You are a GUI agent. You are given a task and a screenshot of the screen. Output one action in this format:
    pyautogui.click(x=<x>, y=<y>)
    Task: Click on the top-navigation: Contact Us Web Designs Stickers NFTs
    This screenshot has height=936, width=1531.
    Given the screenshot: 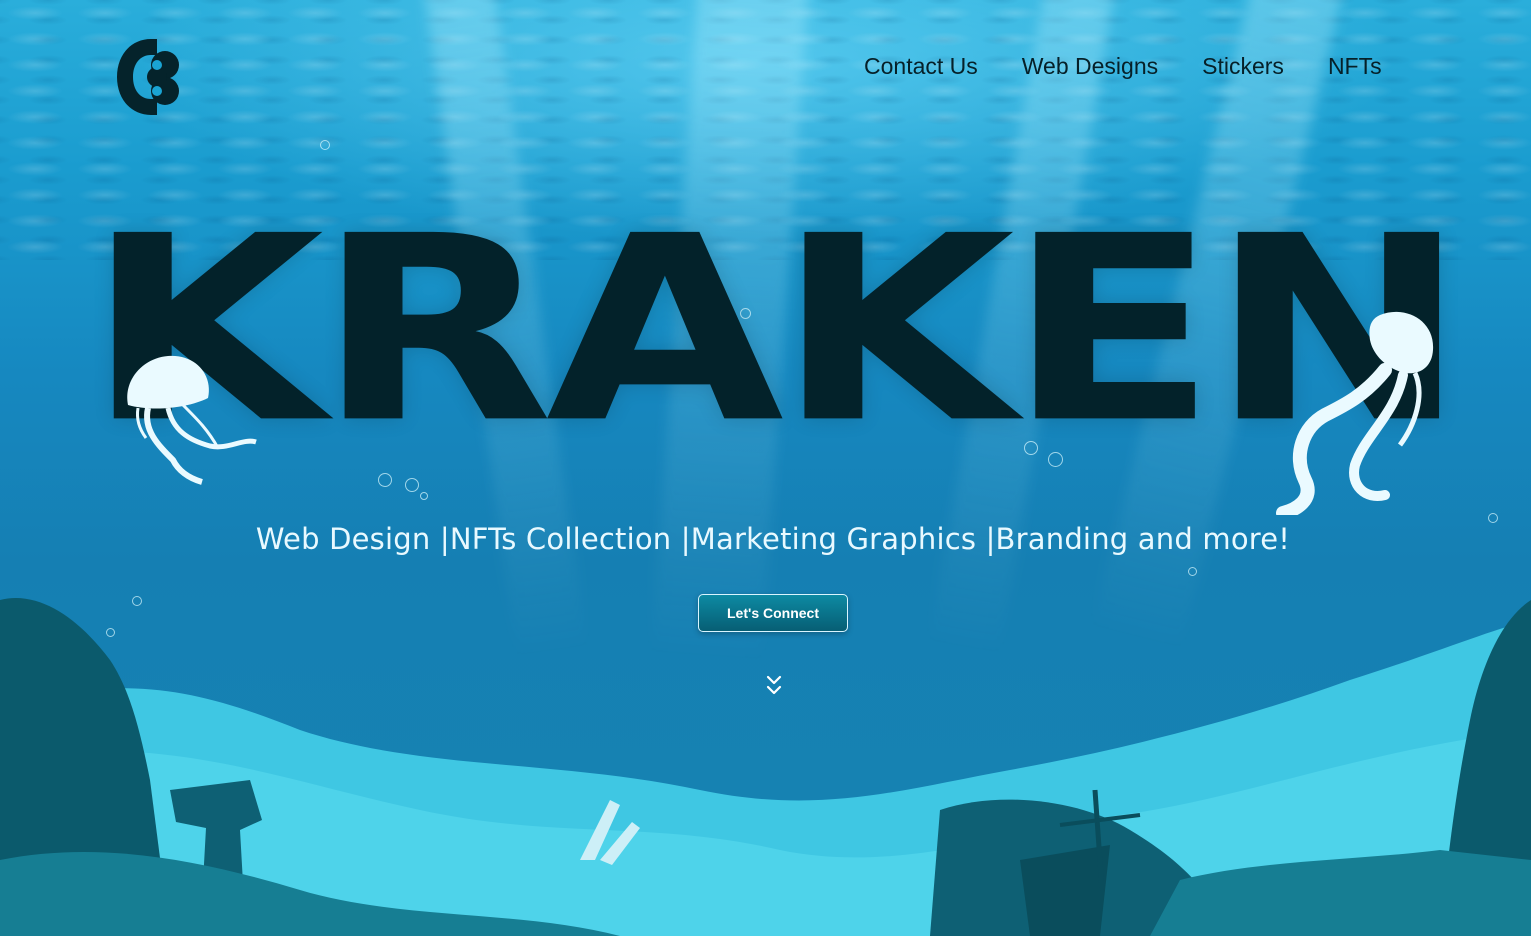 What is the action you would take?
    pyautogui.click(x=1123, y=66)
    